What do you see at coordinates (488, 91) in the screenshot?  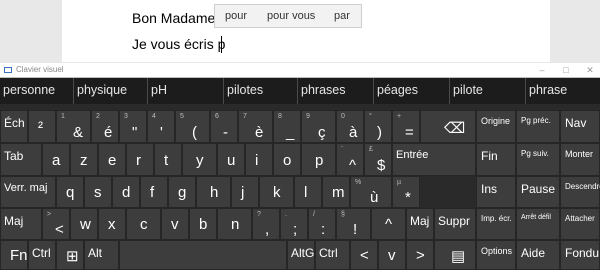 I see `prediction-item: pilote` at bounding box center [488, 91].